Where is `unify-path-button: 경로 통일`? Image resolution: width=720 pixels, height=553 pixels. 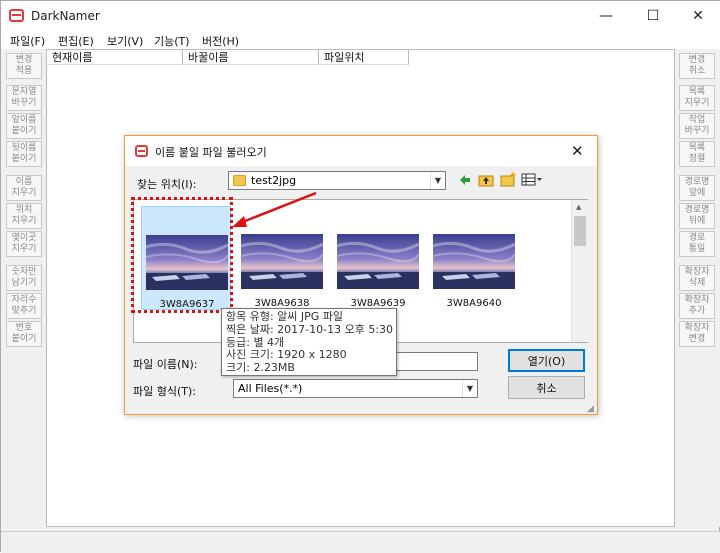 unify-path-button: 경로 통일 is located at coordinates (697, 244).